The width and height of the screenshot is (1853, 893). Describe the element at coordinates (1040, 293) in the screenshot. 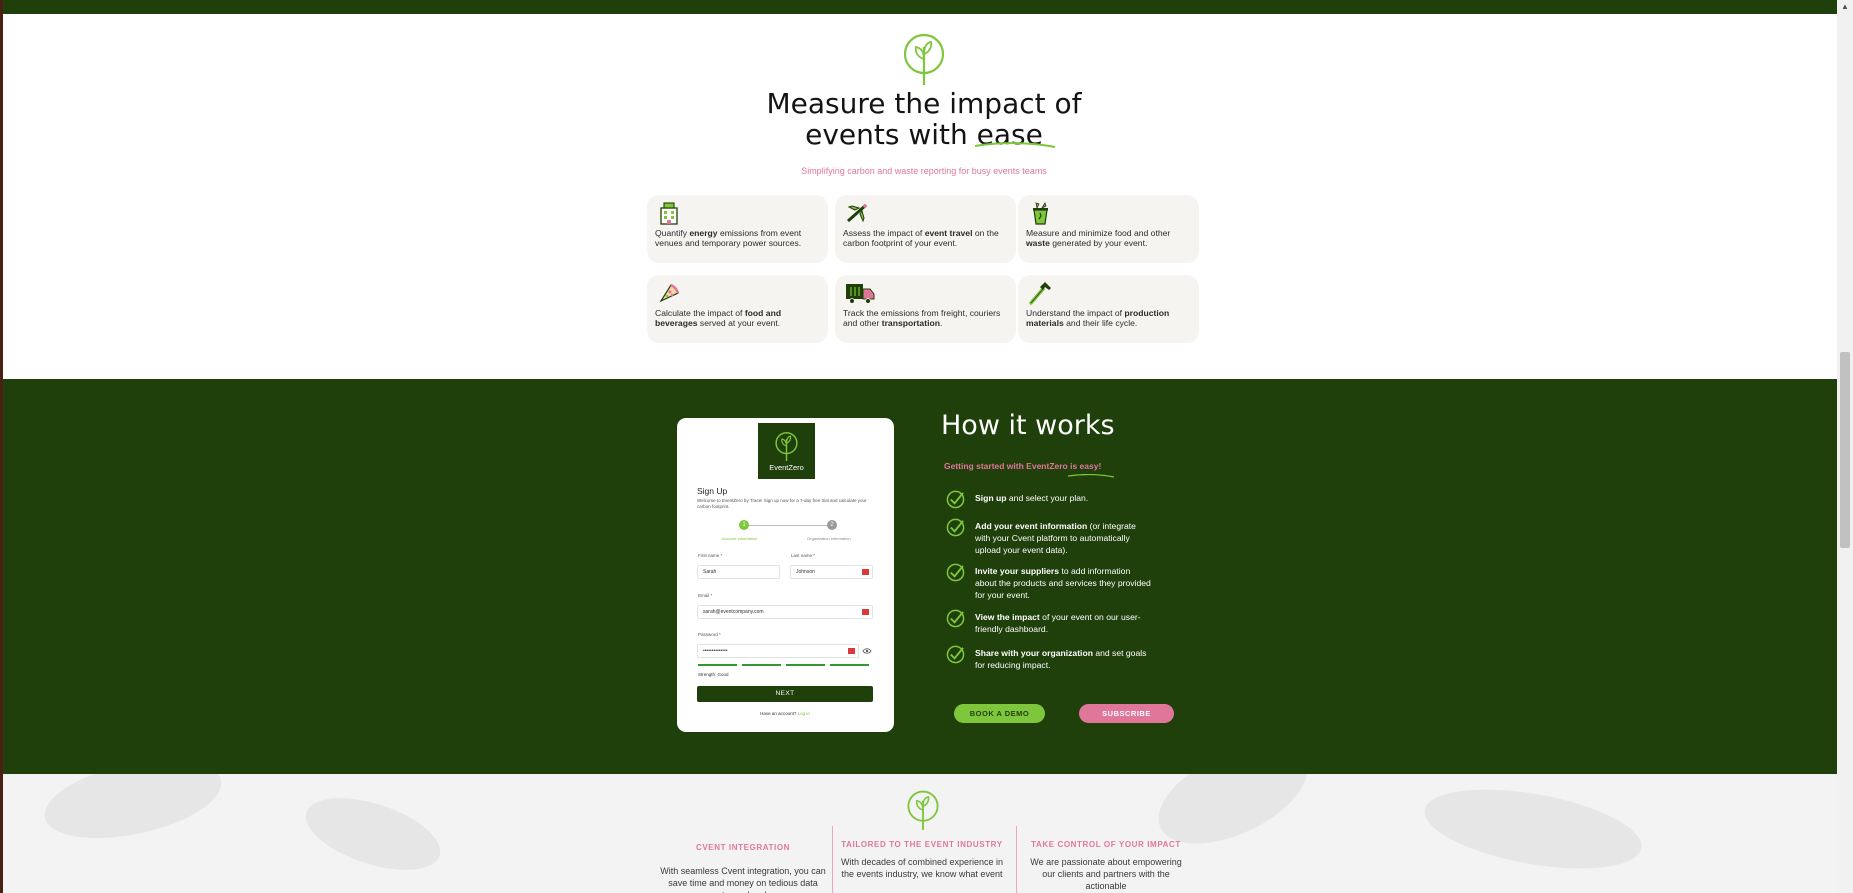

I see `hammer-icon` at that location.